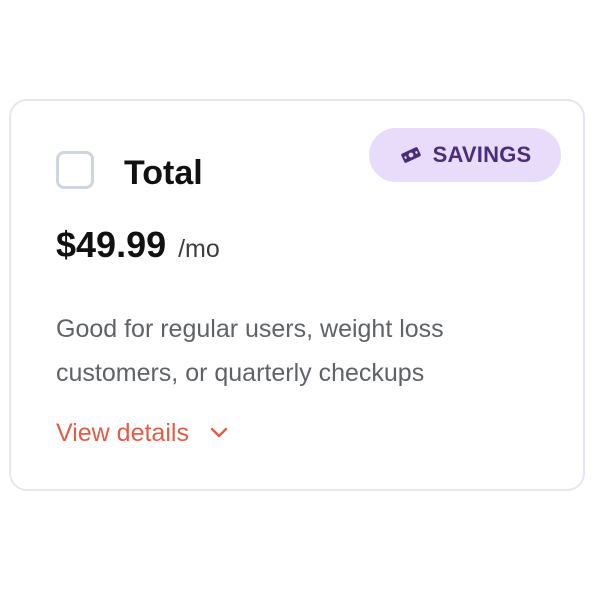 This screenshot has width=600, height=600. What do you see at coordinates (75, 170) in the screenshot?
I see `plan-checkbox` at bounding box center [75, 170].